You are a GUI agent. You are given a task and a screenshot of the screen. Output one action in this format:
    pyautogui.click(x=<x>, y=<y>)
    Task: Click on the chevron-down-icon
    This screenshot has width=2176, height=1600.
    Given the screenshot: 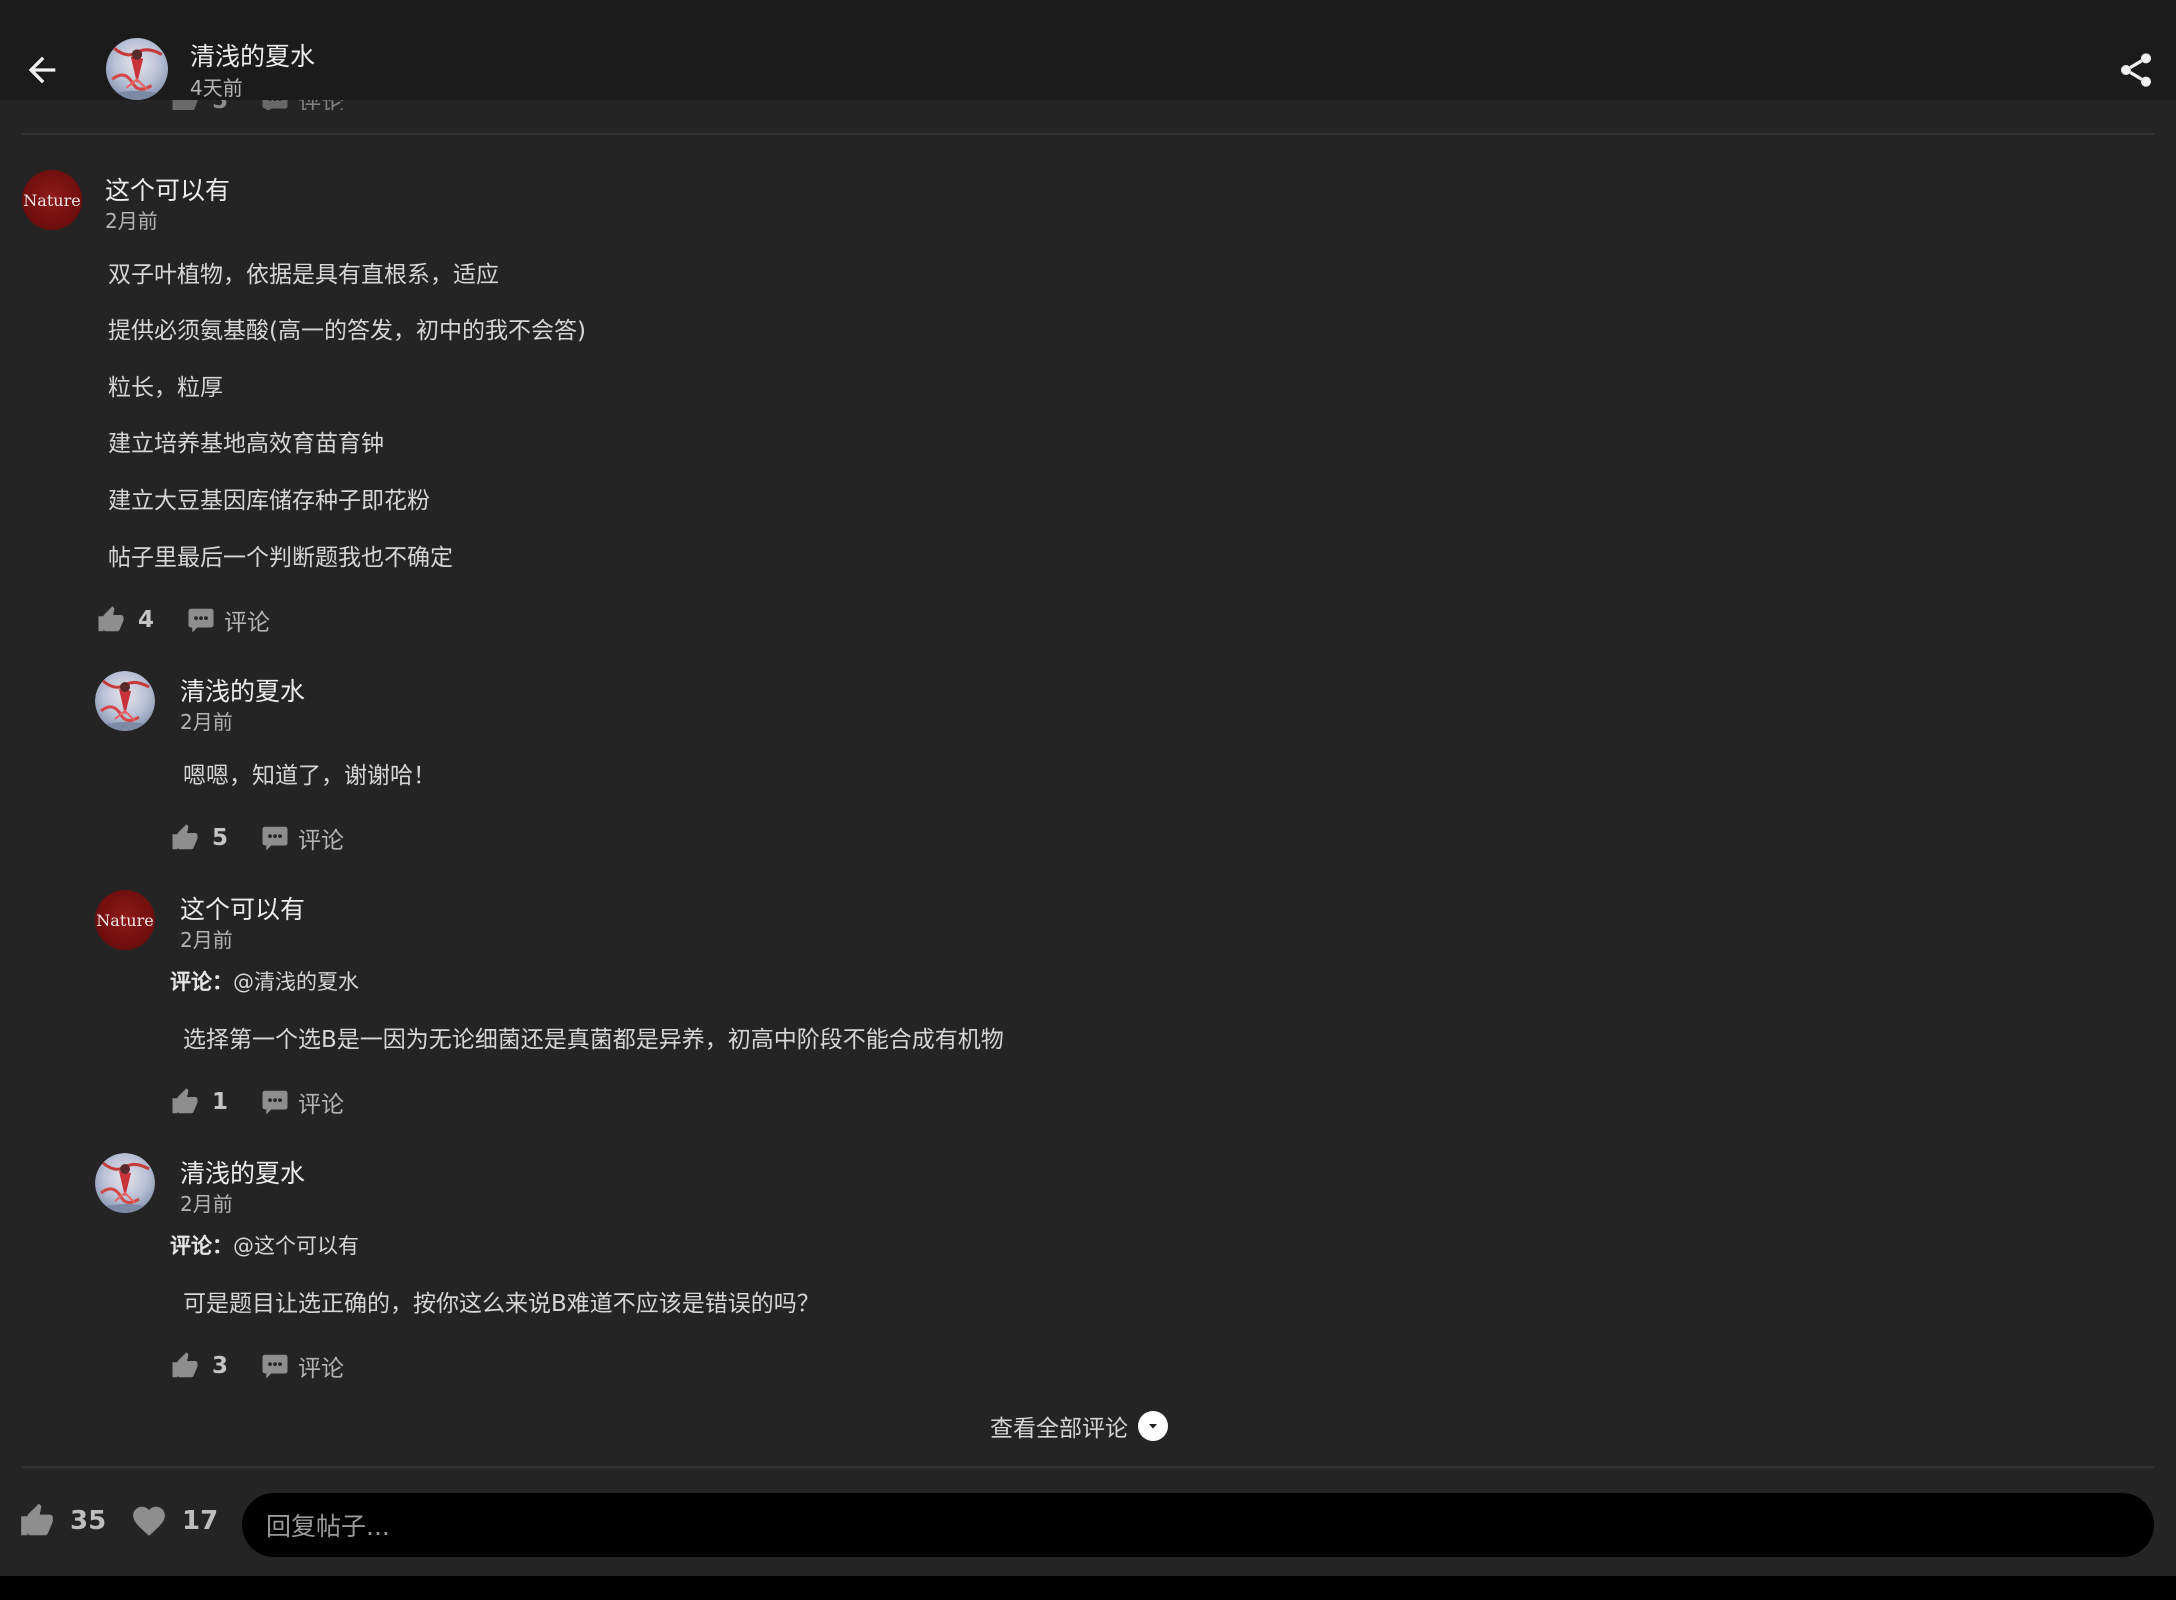 What is the action you would take?
    pyautogui.click(x=1153, y=1426)
    